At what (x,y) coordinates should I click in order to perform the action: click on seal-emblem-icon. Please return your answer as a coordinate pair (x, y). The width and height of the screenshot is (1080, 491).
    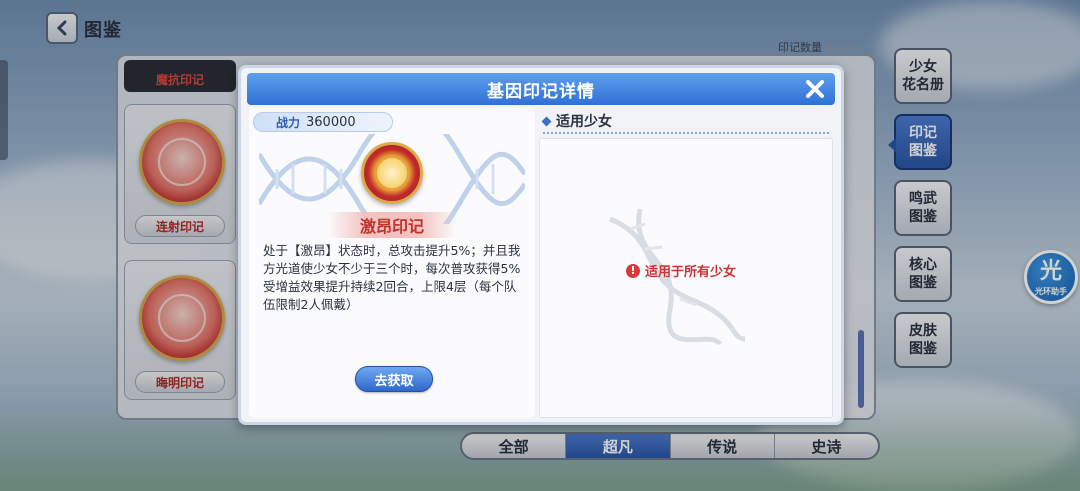
    Looking at the image, I should click on (392, 173).